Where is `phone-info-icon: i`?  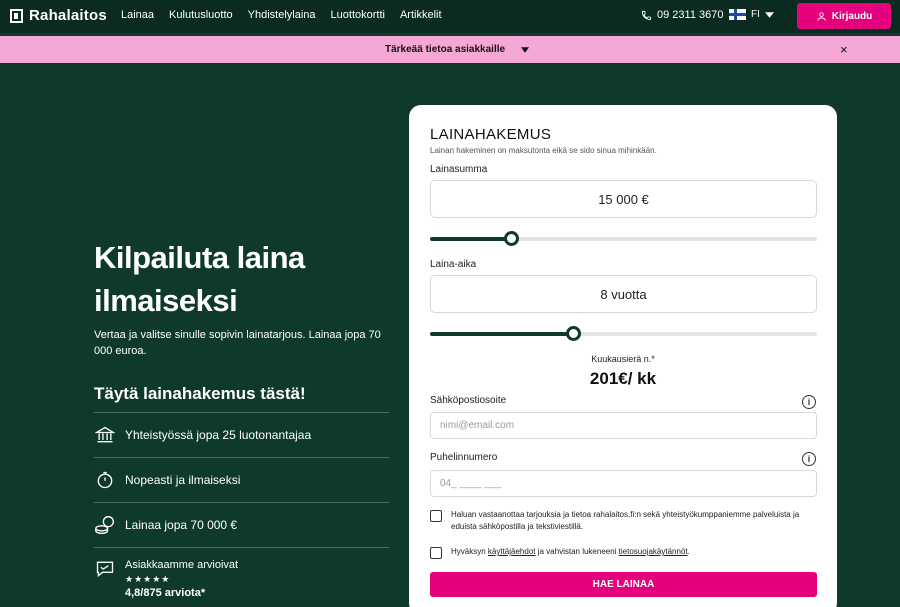
phone-info-icon: i is located at coordinates (809, 459).